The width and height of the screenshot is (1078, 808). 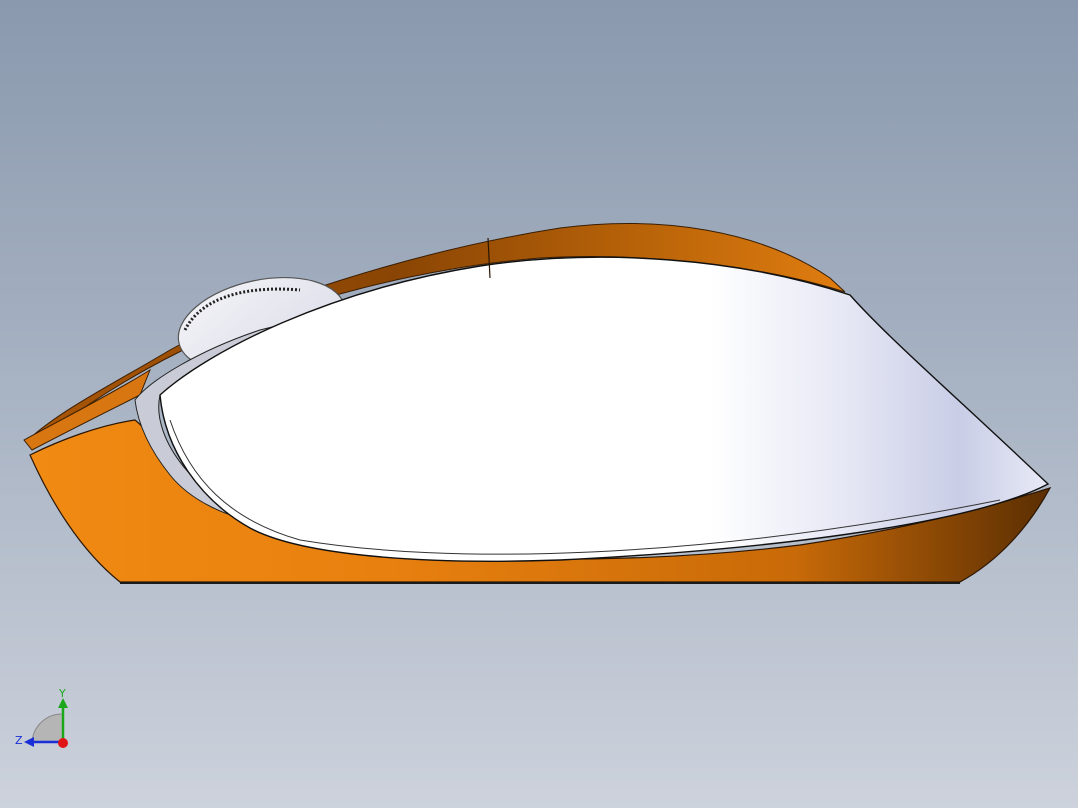 I want to click on x-axis-dot, so click(x=63, y=743).